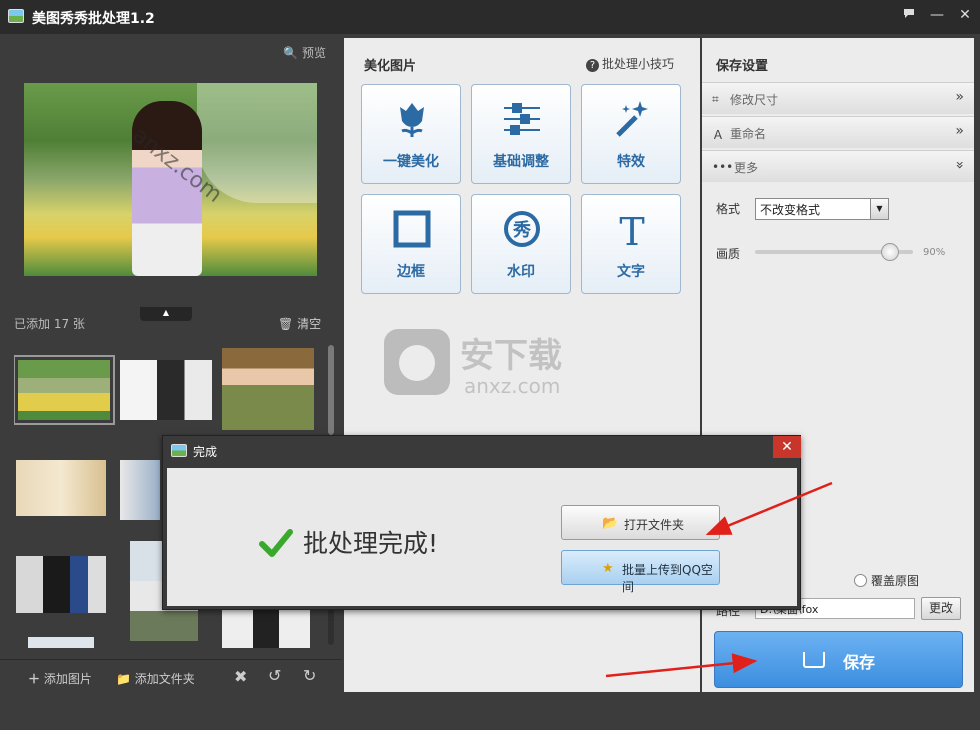  I want to click on close-window-button: ✕, so click(965, 15).